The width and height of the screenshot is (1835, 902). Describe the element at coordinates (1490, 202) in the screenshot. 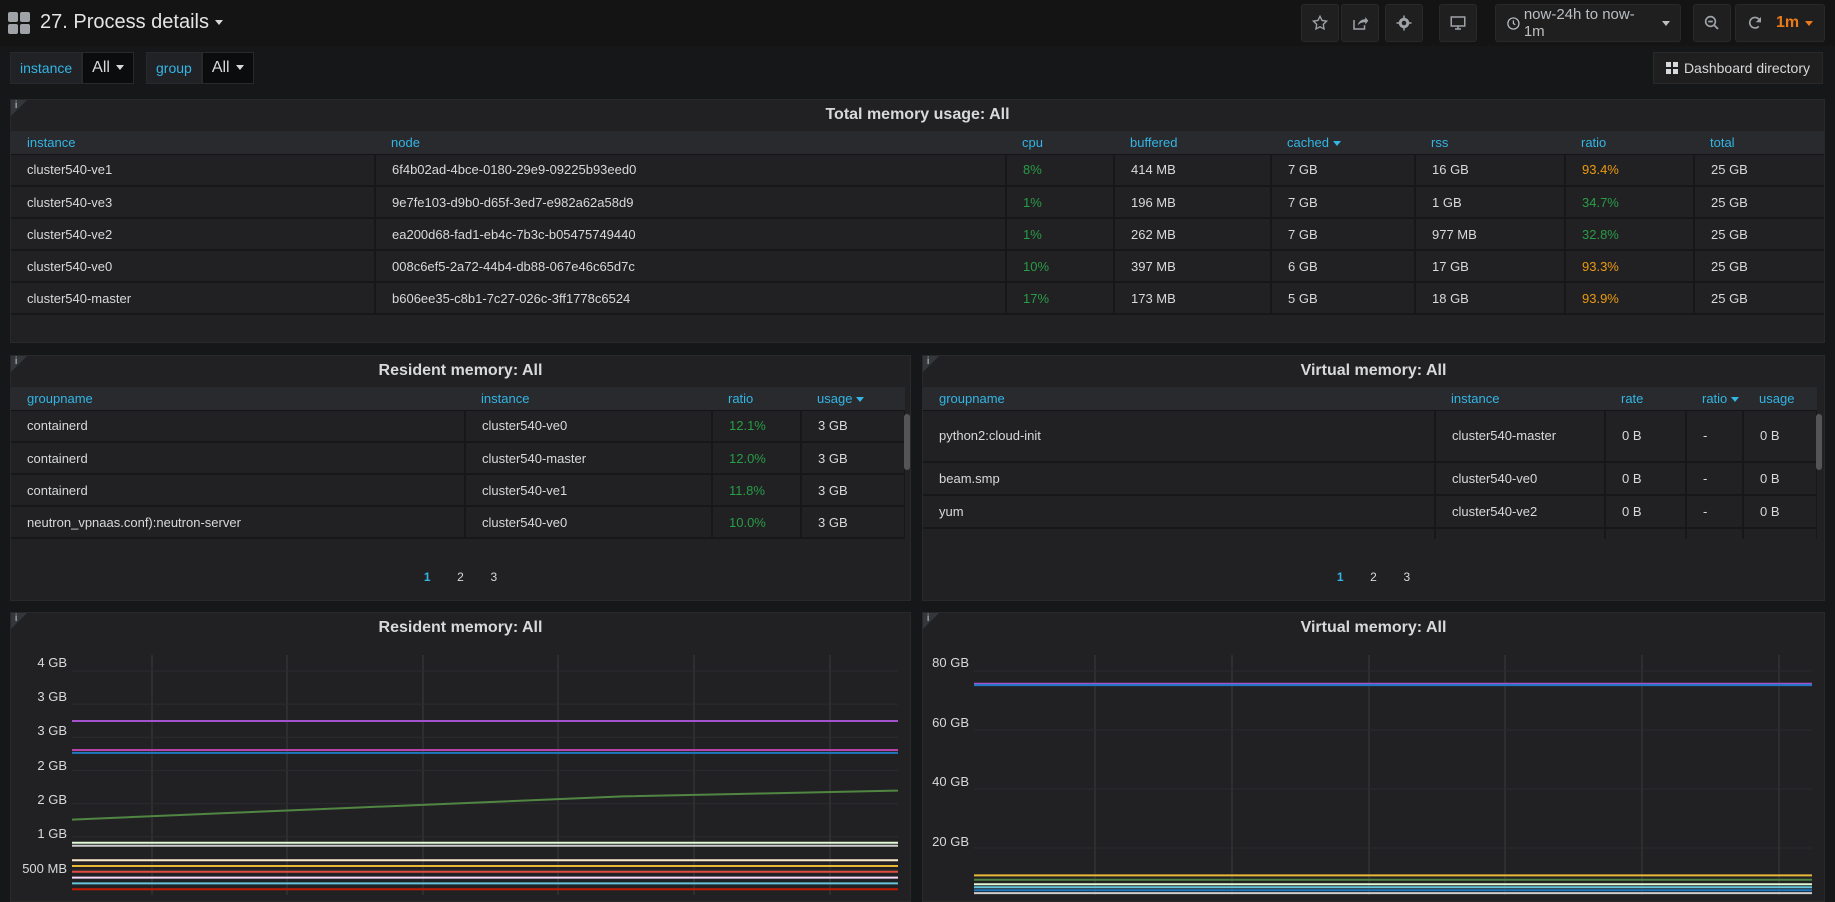

I see `table-cell: 1 GB` at that location.